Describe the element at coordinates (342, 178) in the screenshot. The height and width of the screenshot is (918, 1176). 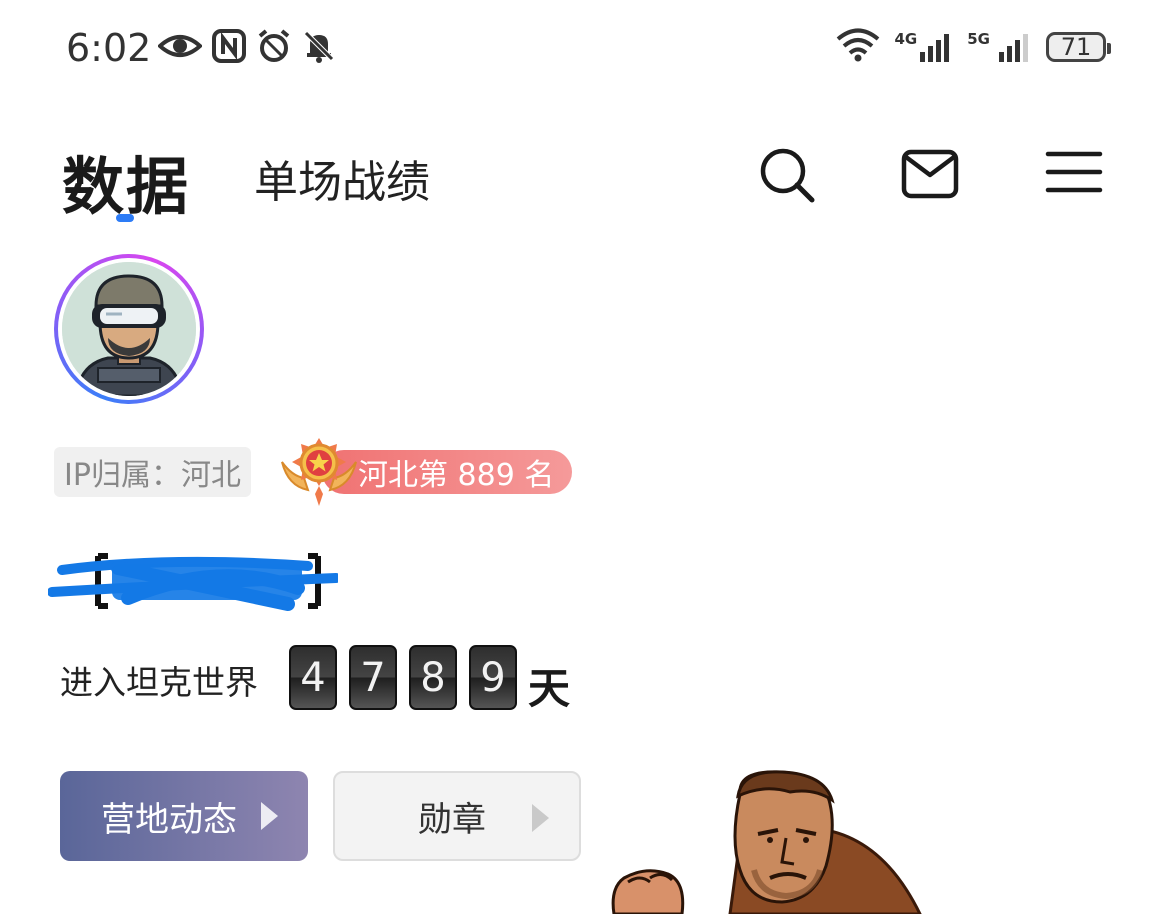
I see `tab-match-record: 单场战绩` at that location.